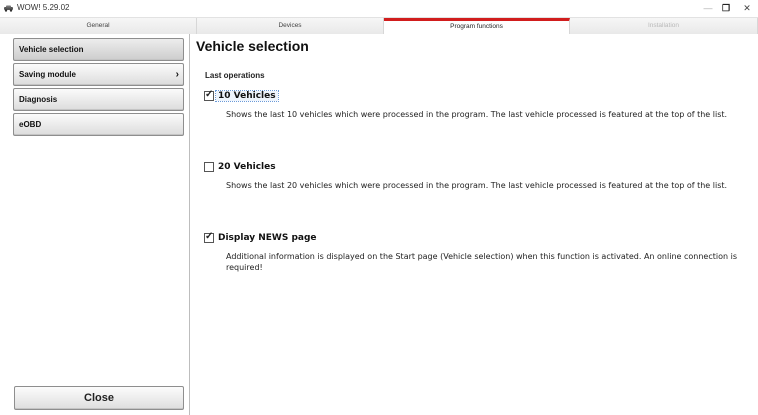  I want to click on option-20-vehicles: 20 Vehicles, so click(241, 167).